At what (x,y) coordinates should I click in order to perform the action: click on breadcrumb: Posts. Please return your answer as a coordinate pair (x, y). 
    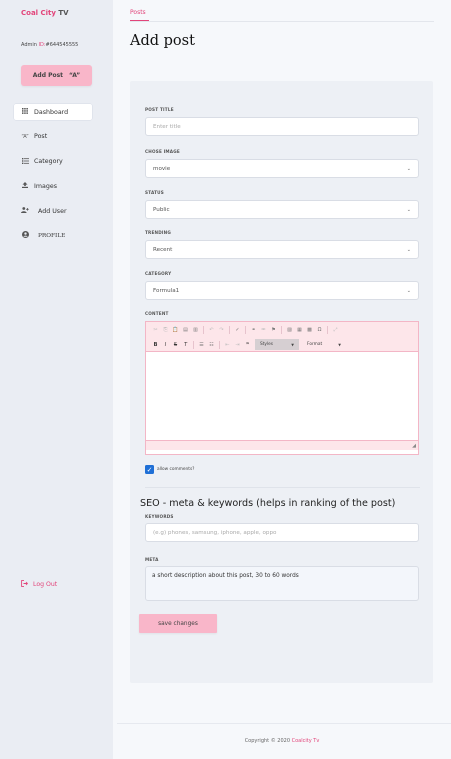
    Looking at the image, I should click on (138, 12).